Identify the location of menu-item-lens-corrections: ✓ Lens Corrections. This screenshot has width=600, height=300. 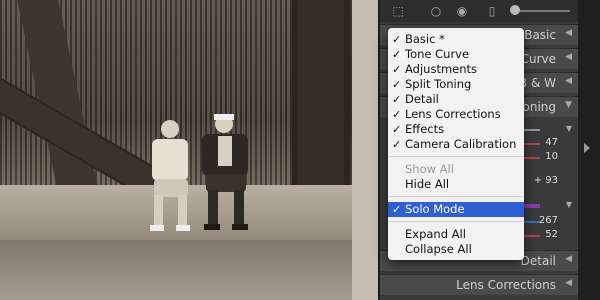
(456, 114).